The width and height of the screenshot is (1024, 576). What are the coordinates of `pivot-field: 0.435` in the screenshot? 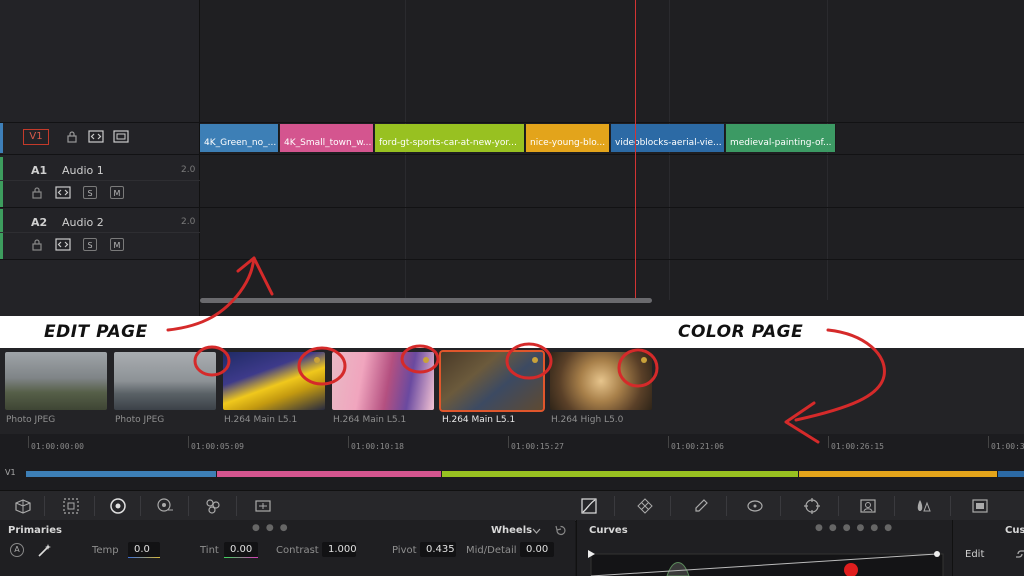 It's located at (438, 549).